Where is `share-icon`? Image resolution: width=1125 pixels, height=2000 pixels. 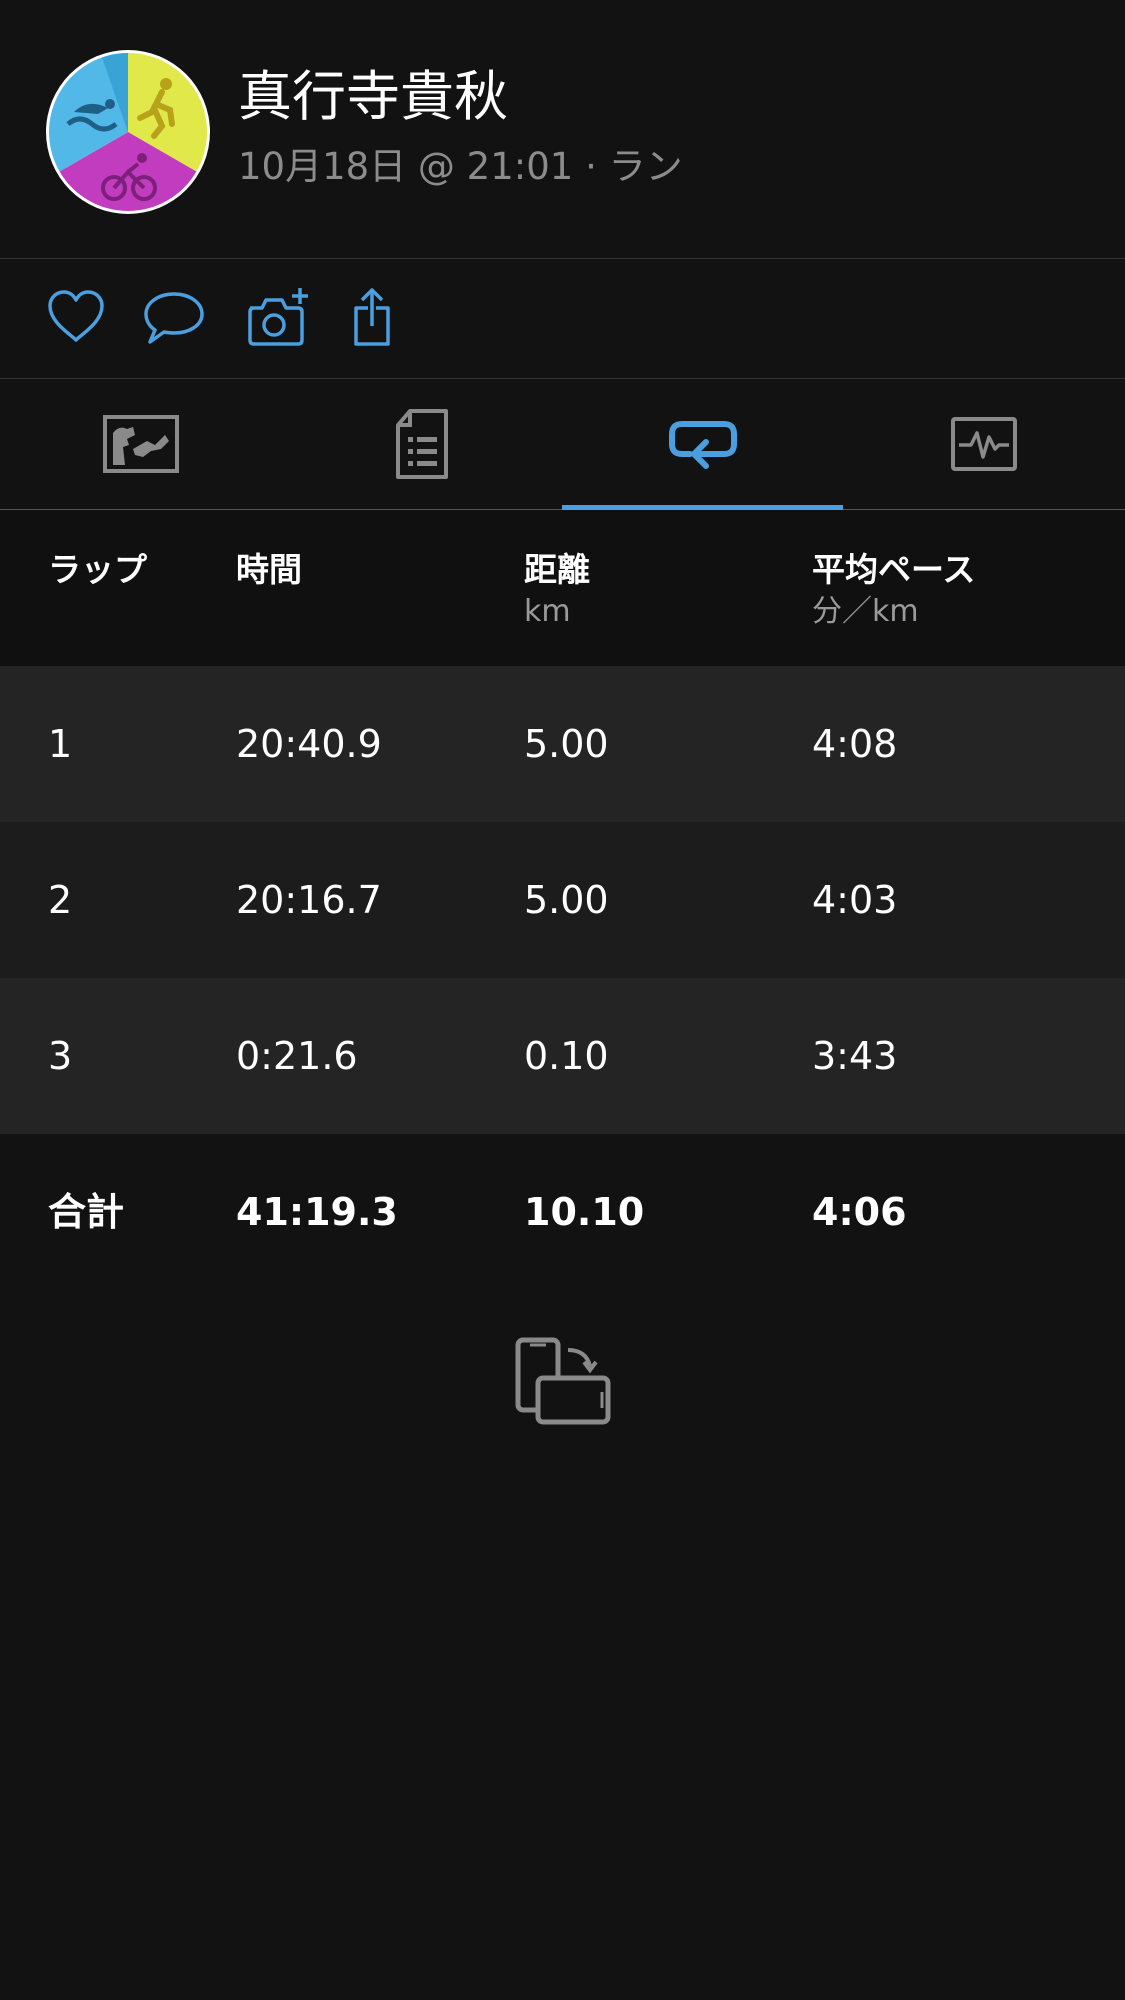
share-icon is located at coordinates (372, 317).